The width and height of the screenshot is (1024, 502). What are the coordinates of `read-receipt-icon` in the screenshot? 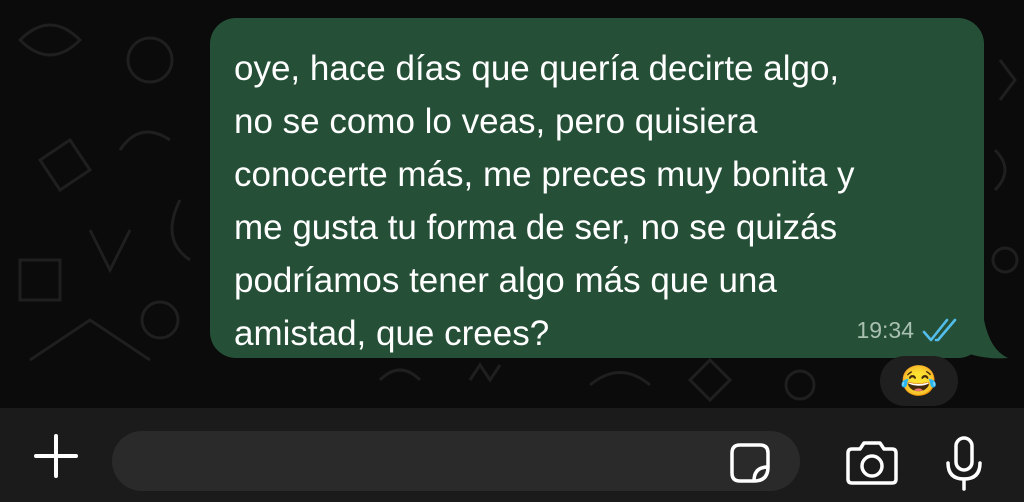 It's located at (939, 329).